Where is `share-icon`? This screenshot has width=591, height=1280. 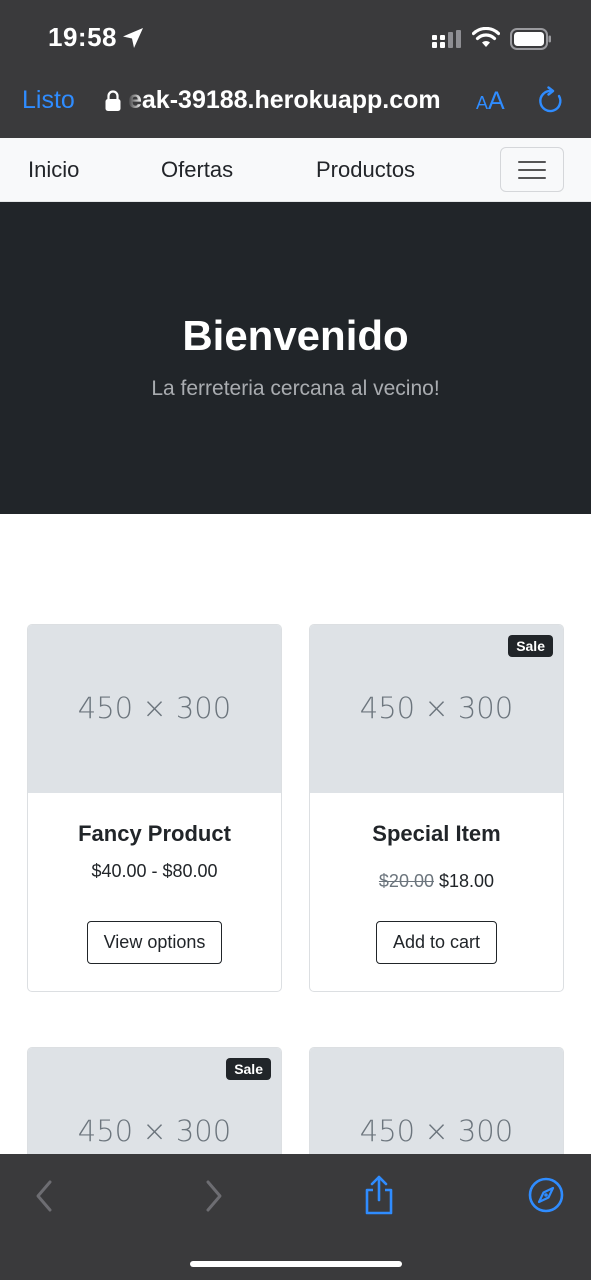 share-icon is located at coordinates (379, 1195).